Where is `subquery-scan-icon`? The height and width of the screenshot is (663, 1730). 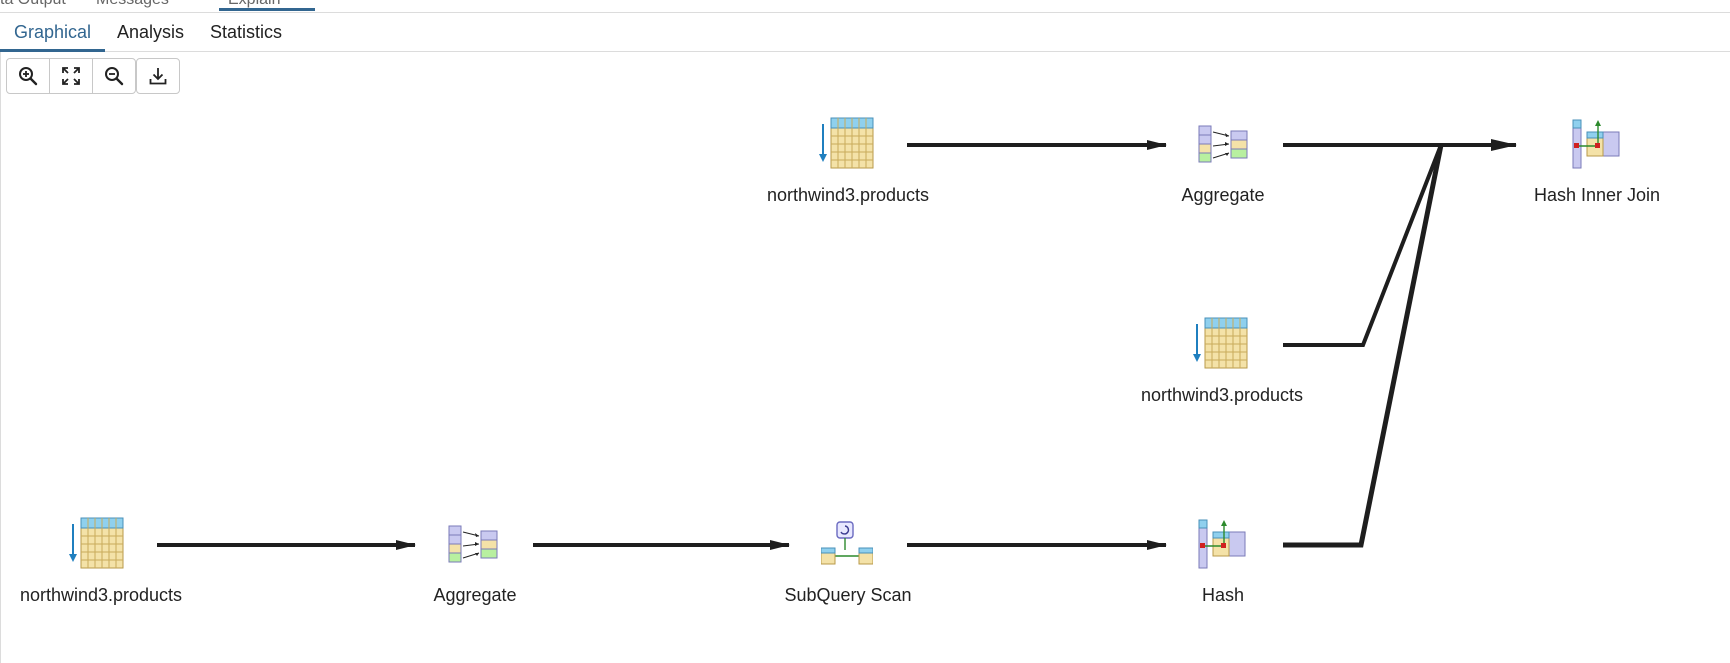 subquery-scan-icon is located at coordinates (847, 543).